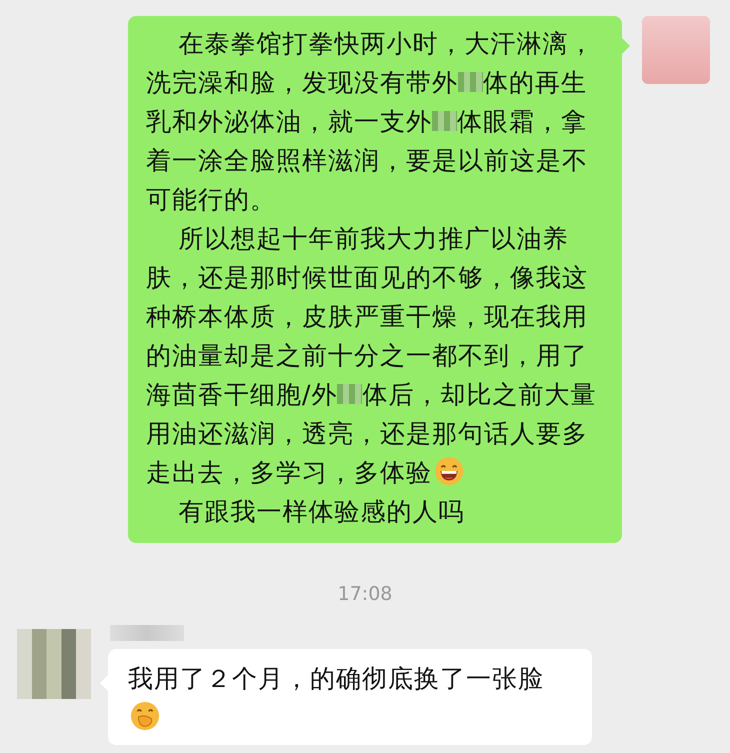  Describe the element at coordinates (351, 698) in the screenshot. I see `message-text: 我用了２个月，的确彻底换了一张脸` at that location.